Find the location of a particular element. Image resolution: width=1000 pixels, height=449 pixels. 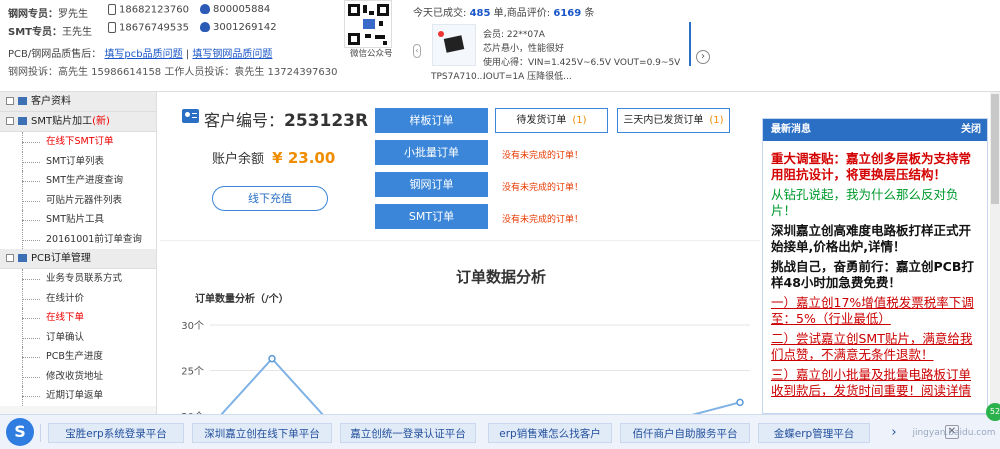

carousel-next-icon: › is located at coordinates (703, 57).